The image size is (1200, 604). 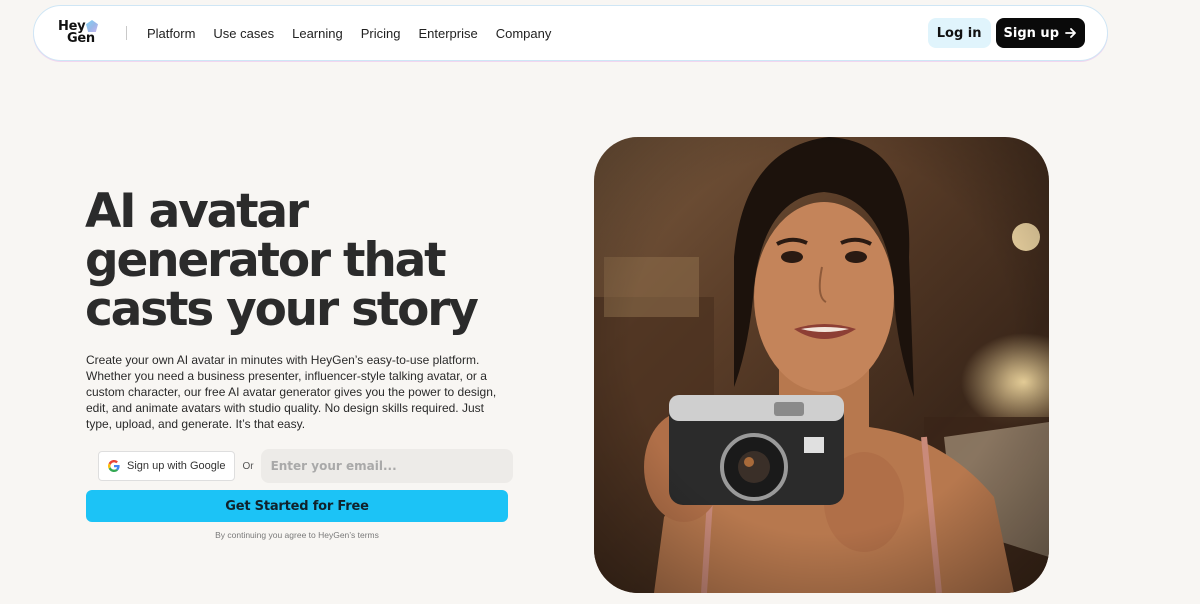 I want to click on login-button: Log in, so click(x=959, y=33).